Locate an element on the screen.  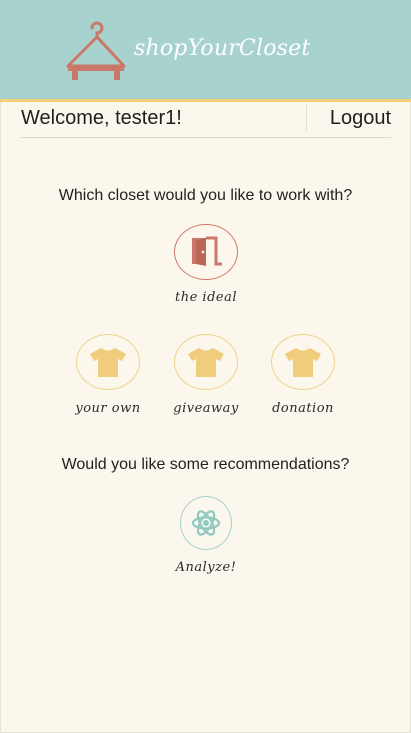
own-closet-label: your own is located at coordinates (108, 408).